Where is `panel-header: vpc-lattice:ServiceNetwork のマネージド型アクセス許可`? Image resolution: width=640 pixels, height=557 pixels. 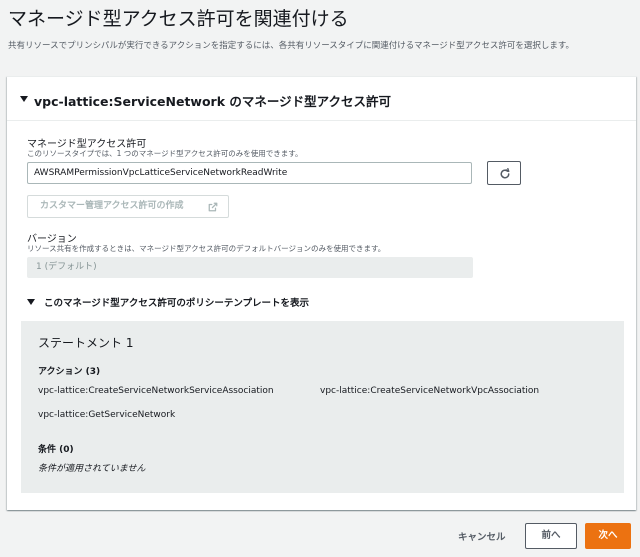 panel-header: vpc-lattice:ServiceNetwork のマネージド型アクセス許可 is located at coordinates (321, 99).